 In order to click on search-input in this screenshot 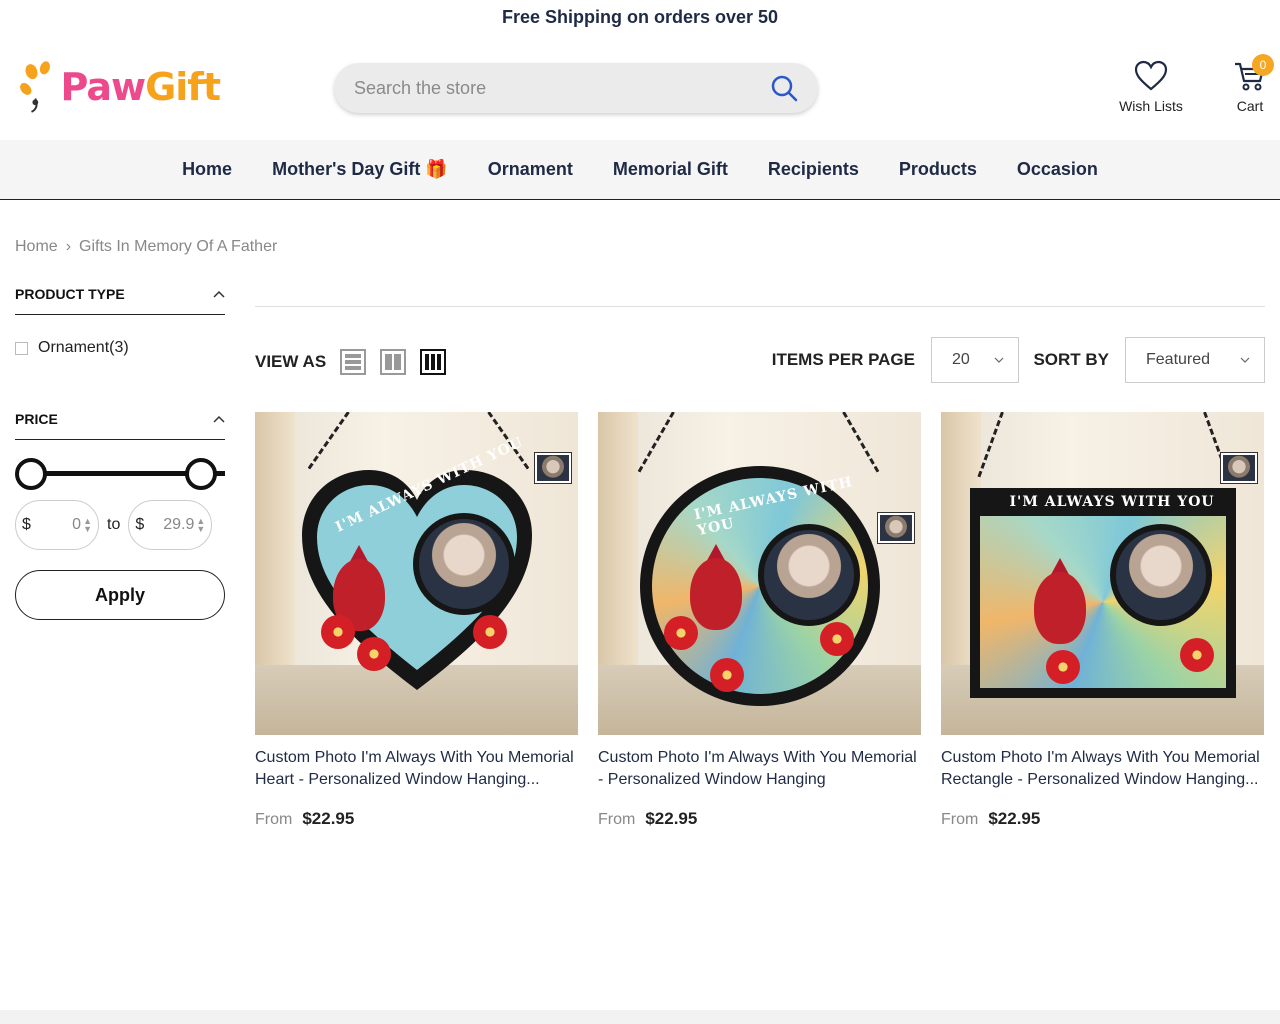, I will do `click(562, 88)`.